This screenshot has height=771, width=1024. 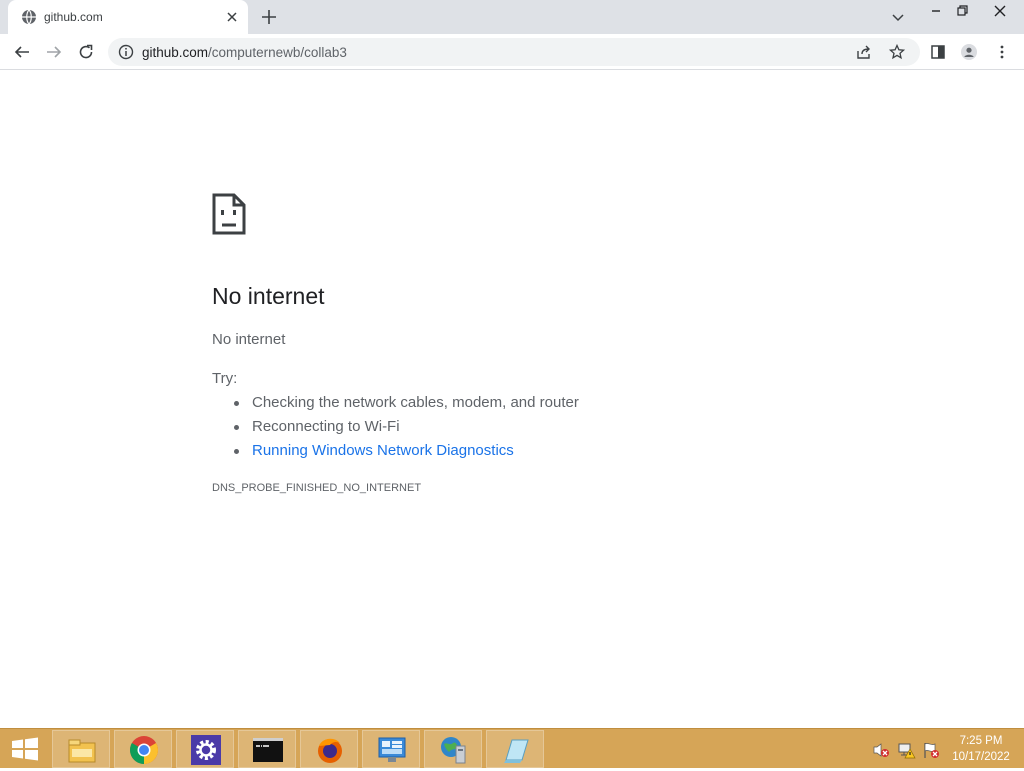 I want to click on tab-title: github.com, so click(x=73, y=17).